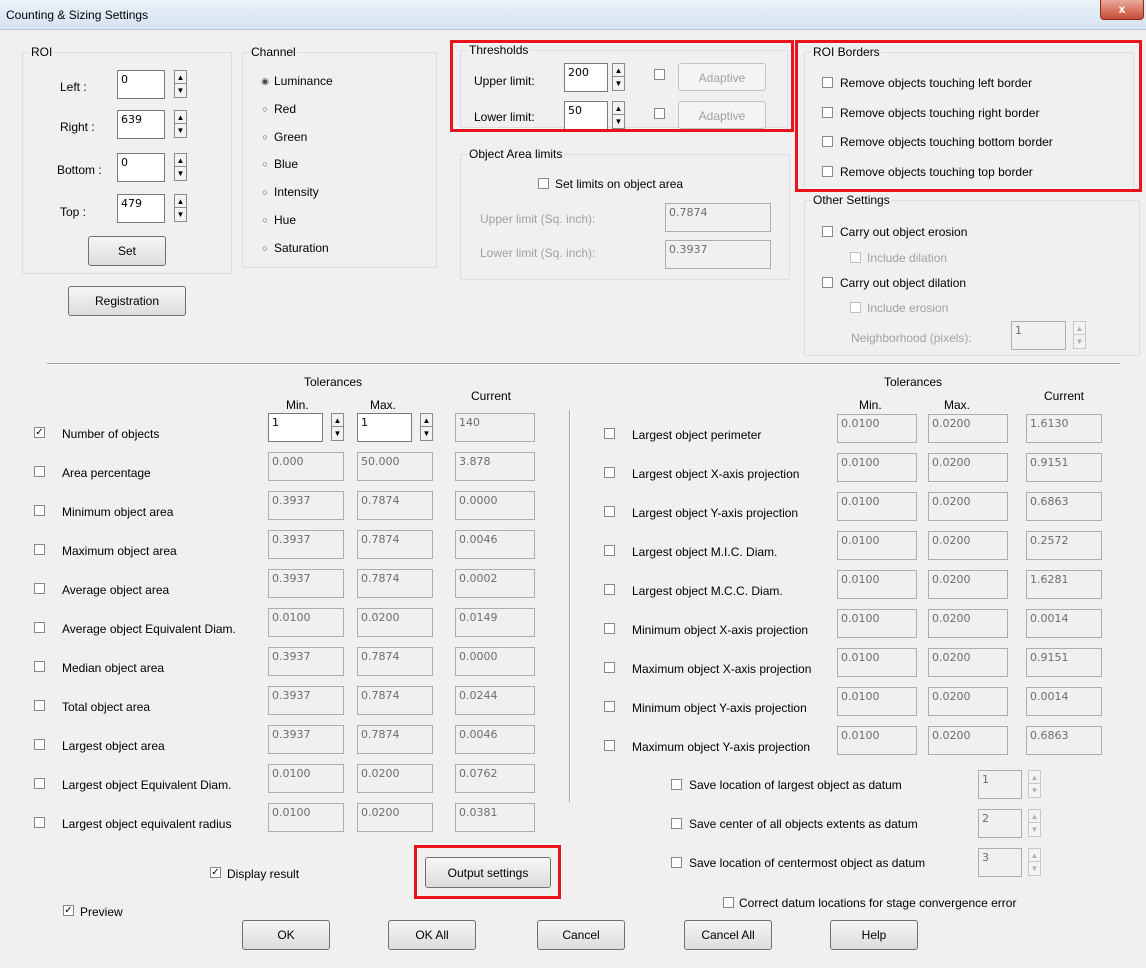 The height and width of the screenshot is (968, 1146). I want to click on cancel-button: Cancel, so click(581, 935).